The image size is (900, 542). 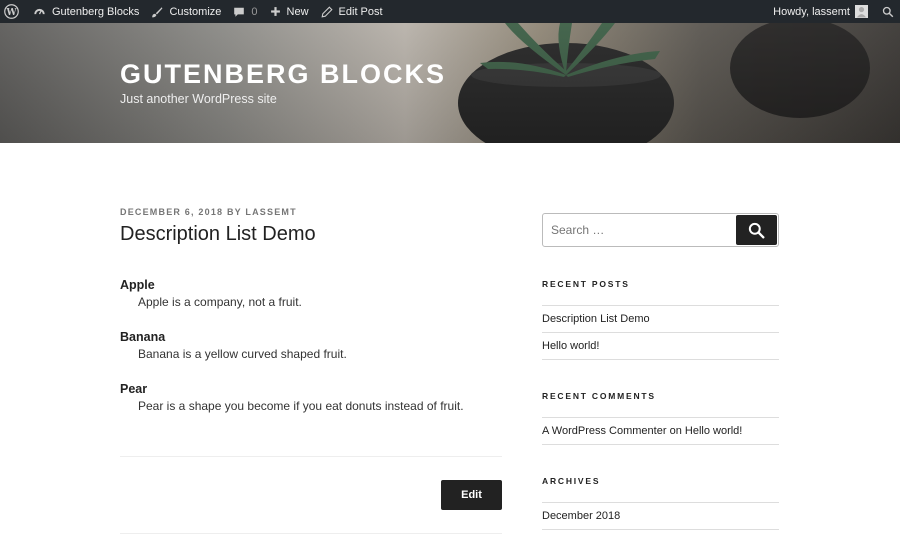 What do you see at coordinates (571, 481) in the screenshot?
I see `archives-title: ARCHIVES` at bounding box center [571, 481].